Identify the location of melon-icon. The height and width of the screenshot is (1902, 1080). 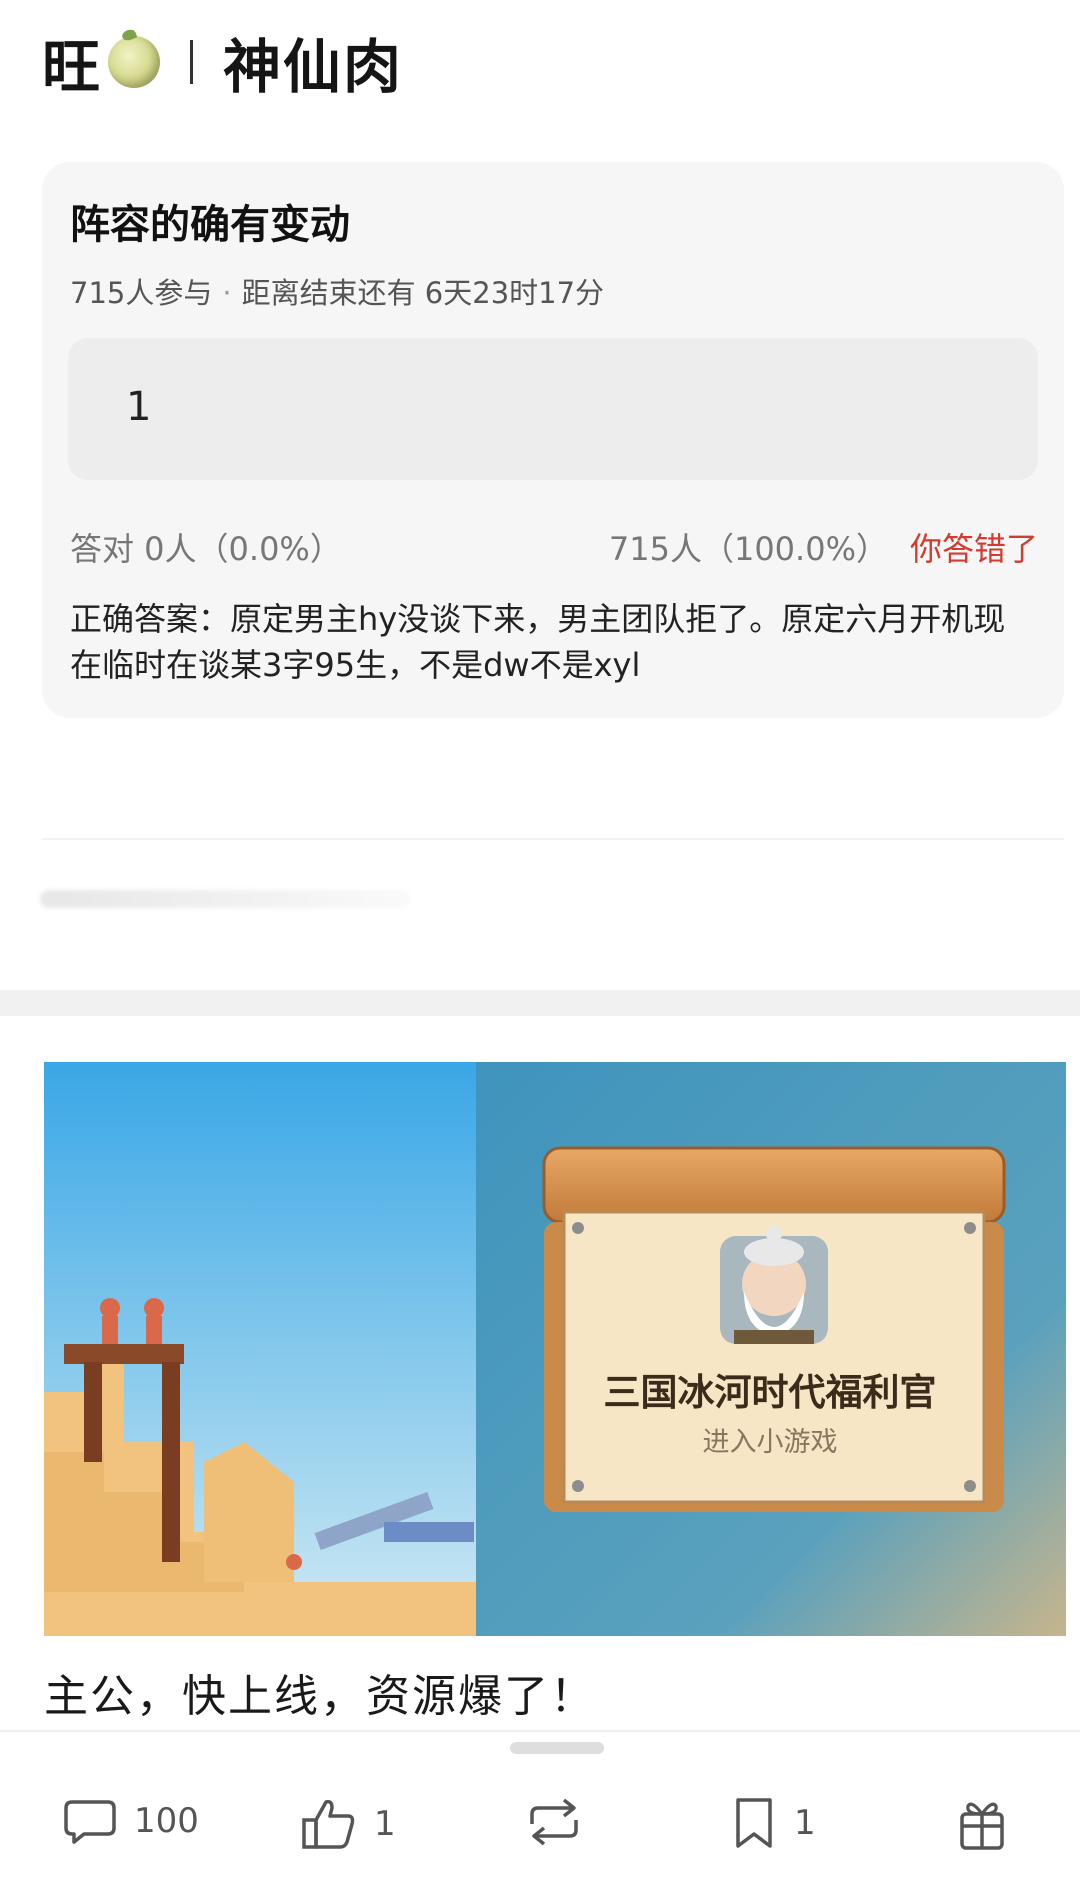
(134, 62).